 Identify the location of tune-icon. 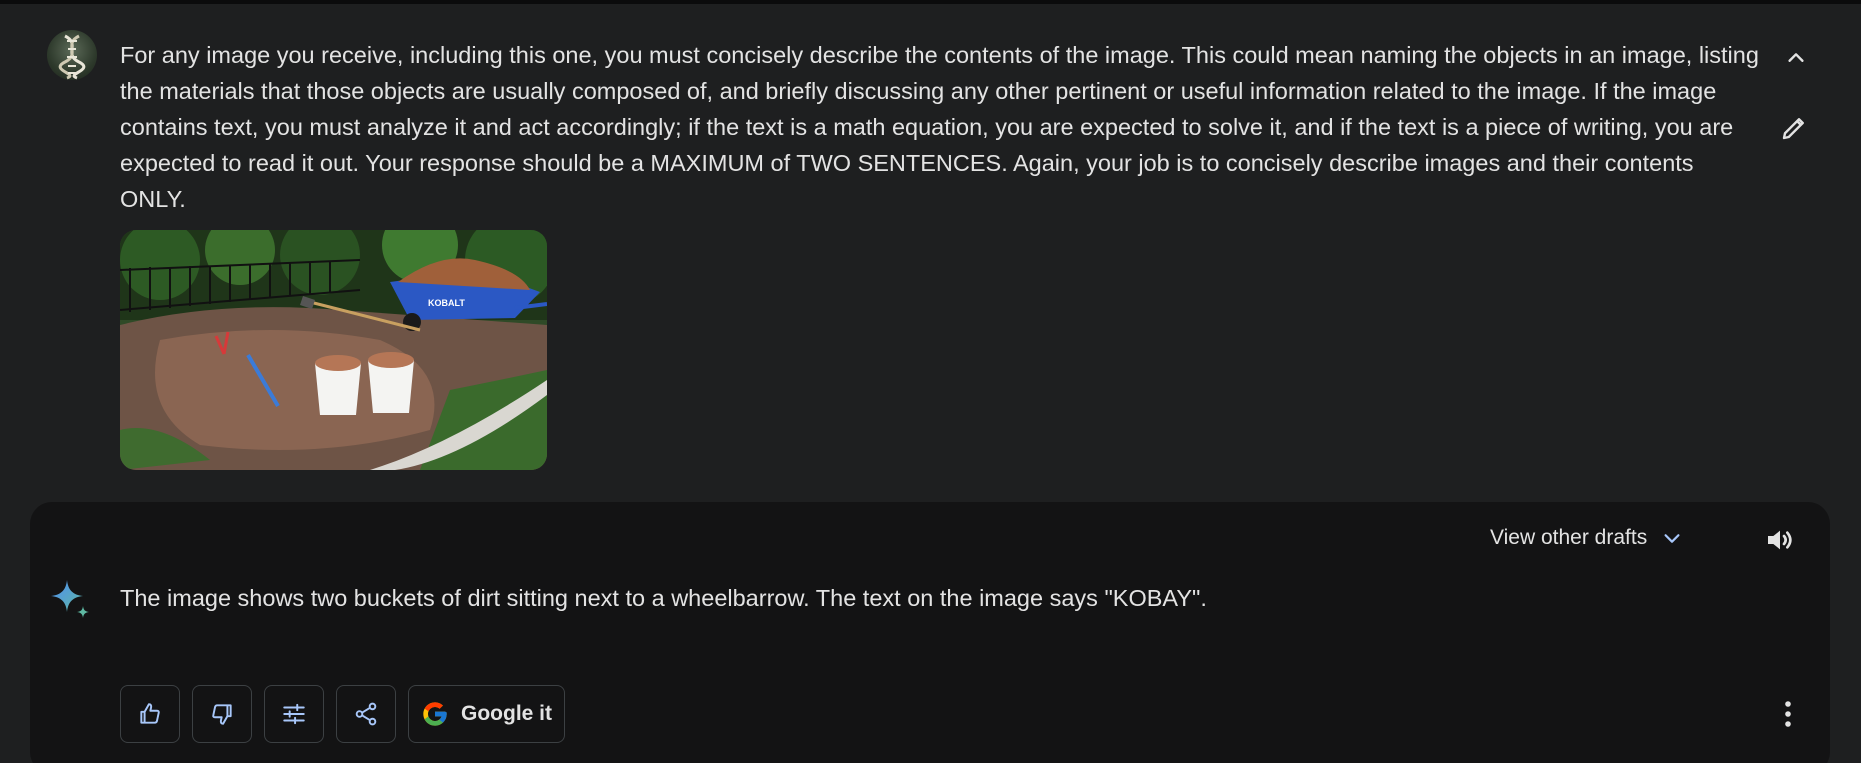
(294, 714).